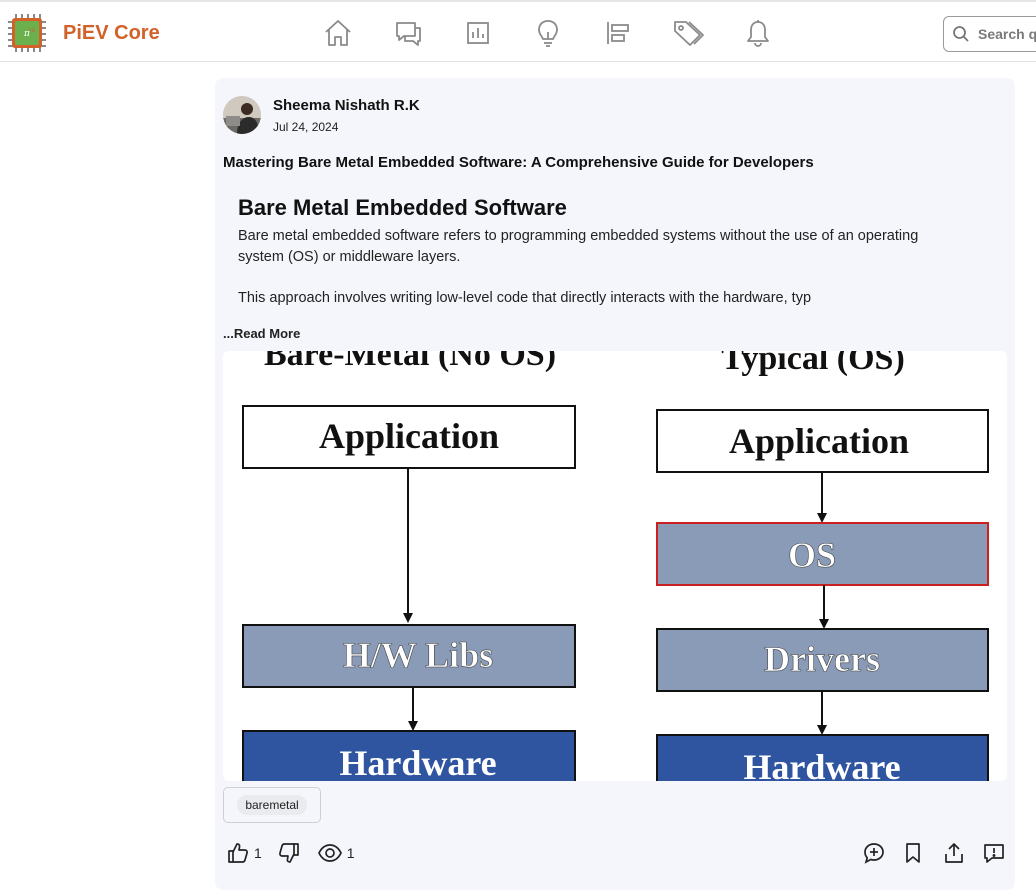 Image resolution: width=1036 pixels, height=890 pixels. Describe the element at coordinates (238, 853) in the screenshot. I see `thumbs-up-icon` at that location.